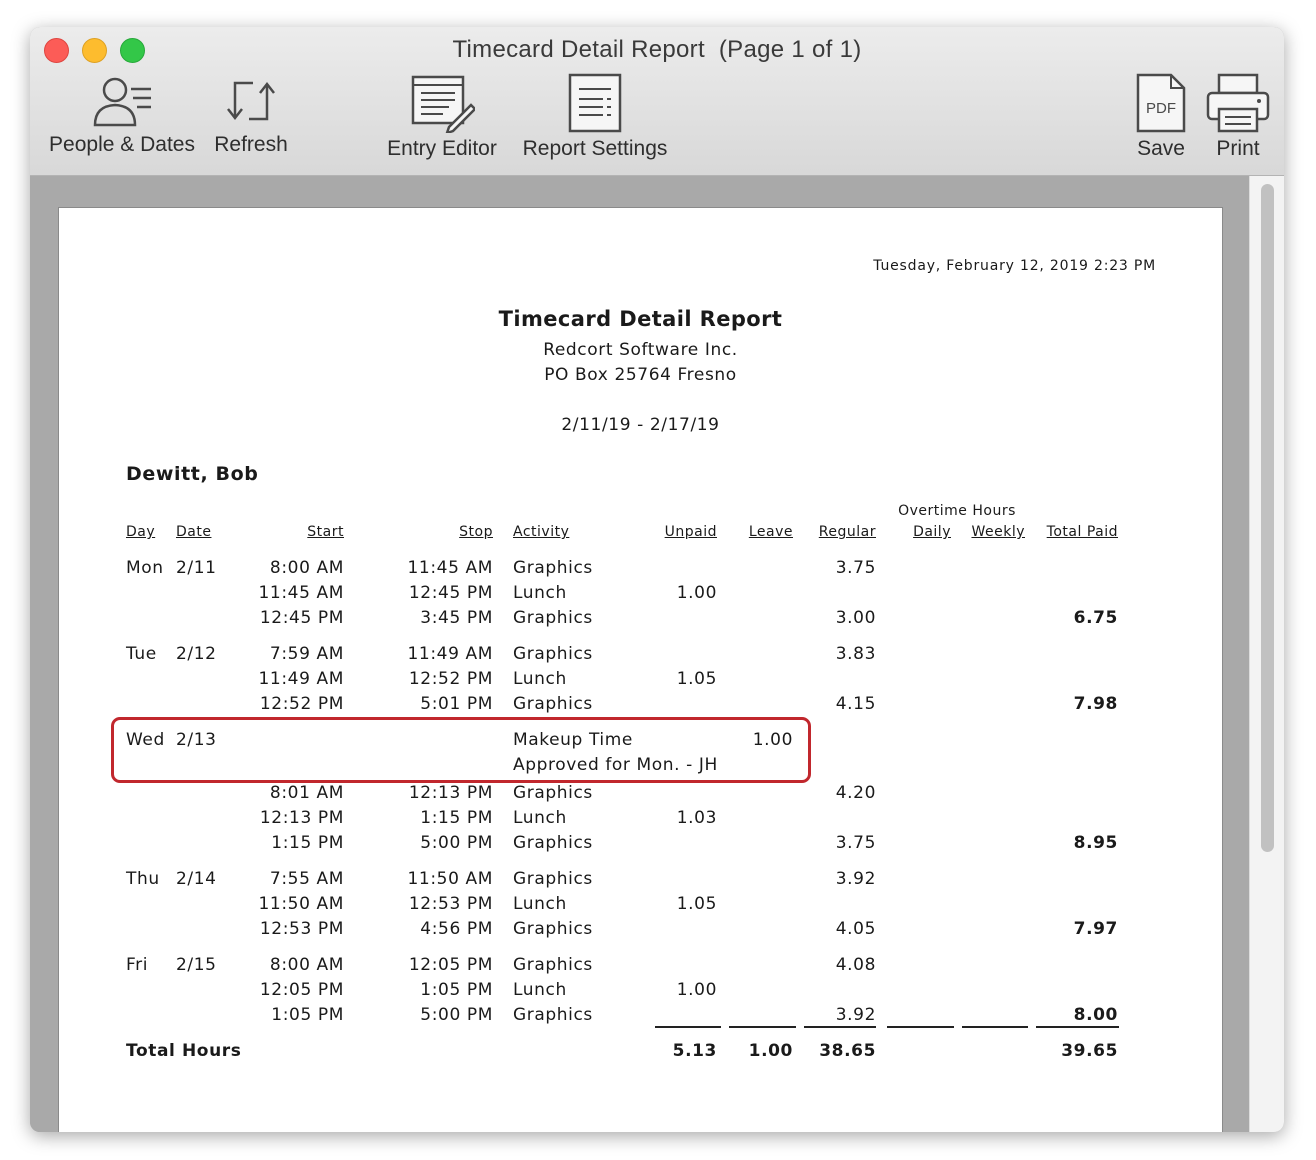 This screenshot has width=1316, height=1160. What do you see at coordinates (442, 117) in the screenshot?
I see `entry-editor-button: Entry Editor` at bounding box center [442, 117].